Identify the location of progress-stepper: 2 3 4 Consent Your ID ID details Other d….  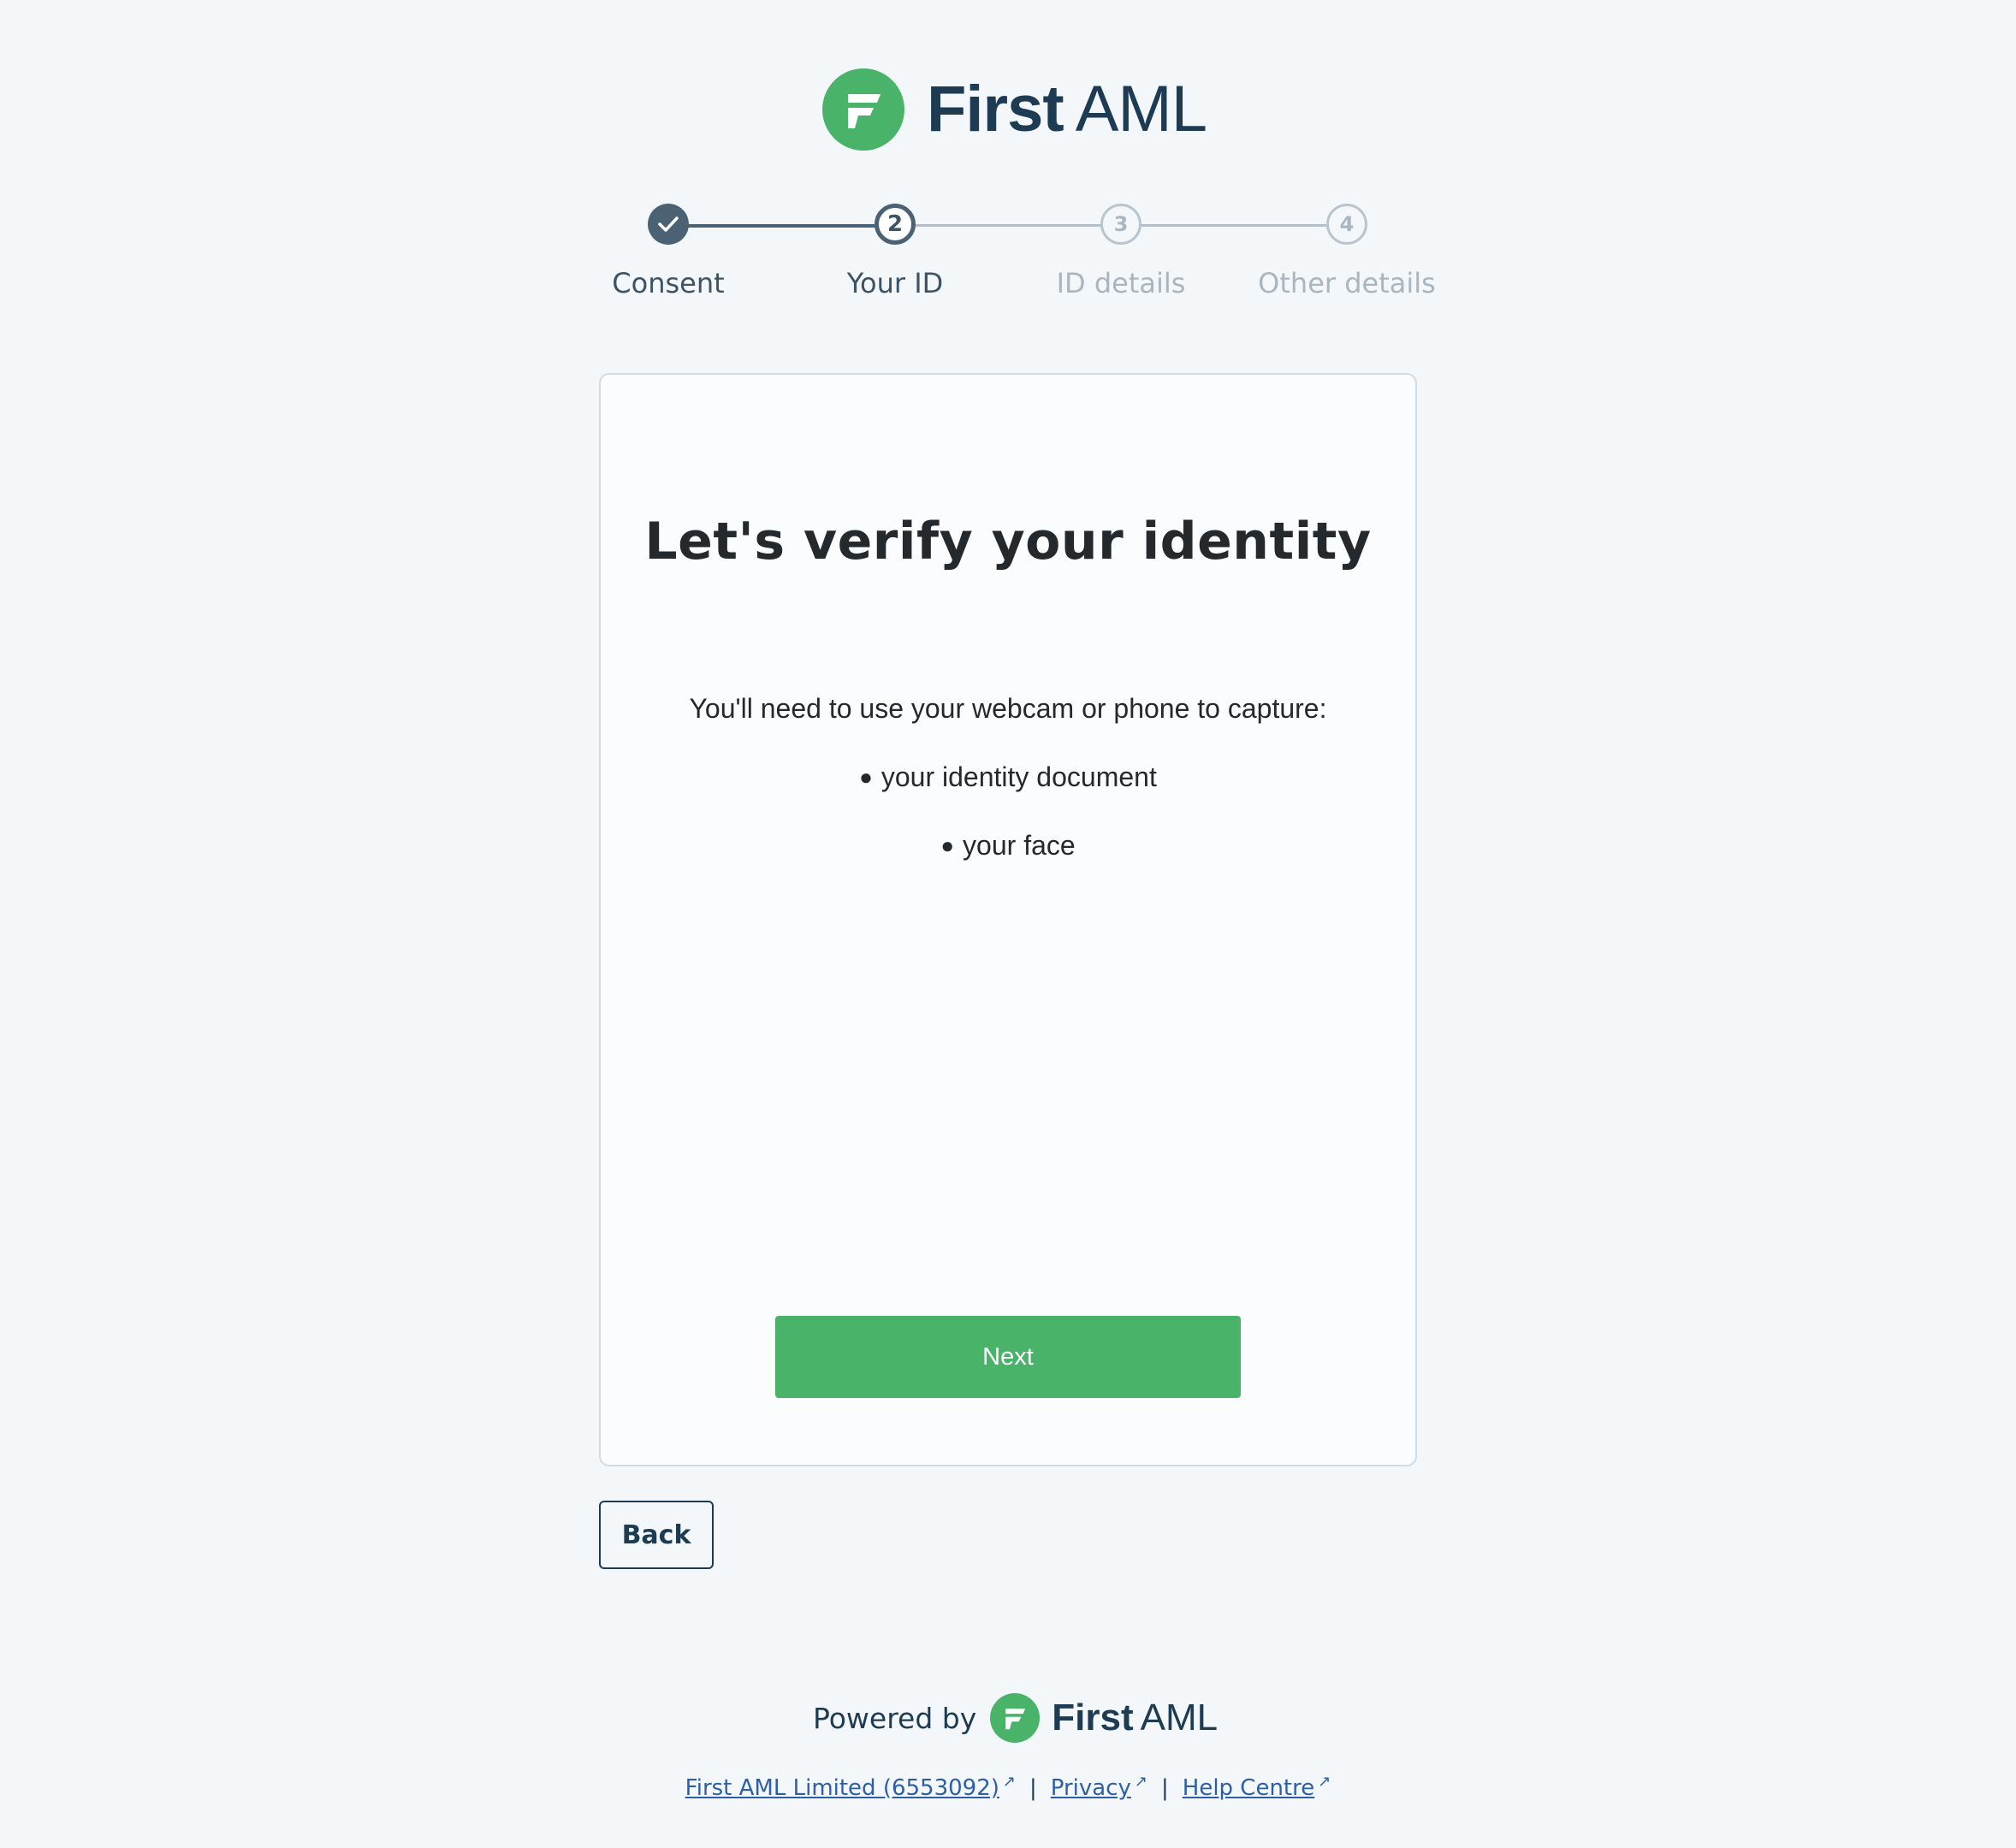
(1008, 255).